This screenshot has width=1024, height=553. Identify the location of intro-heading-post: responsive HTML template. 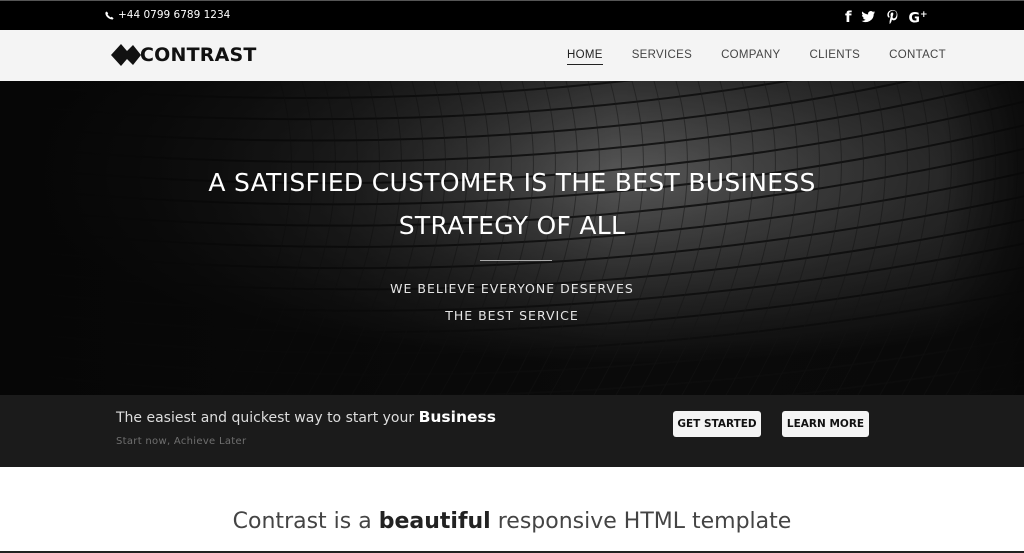
(644, 521).